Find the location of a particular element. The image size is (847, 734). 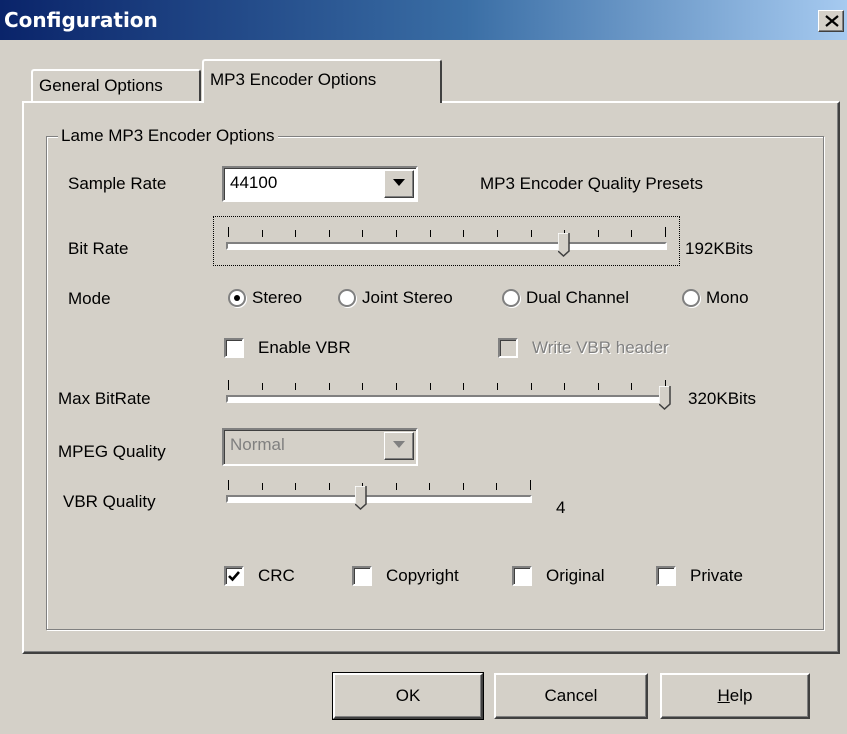

help-button: Help is located at coordinates (735, 696).